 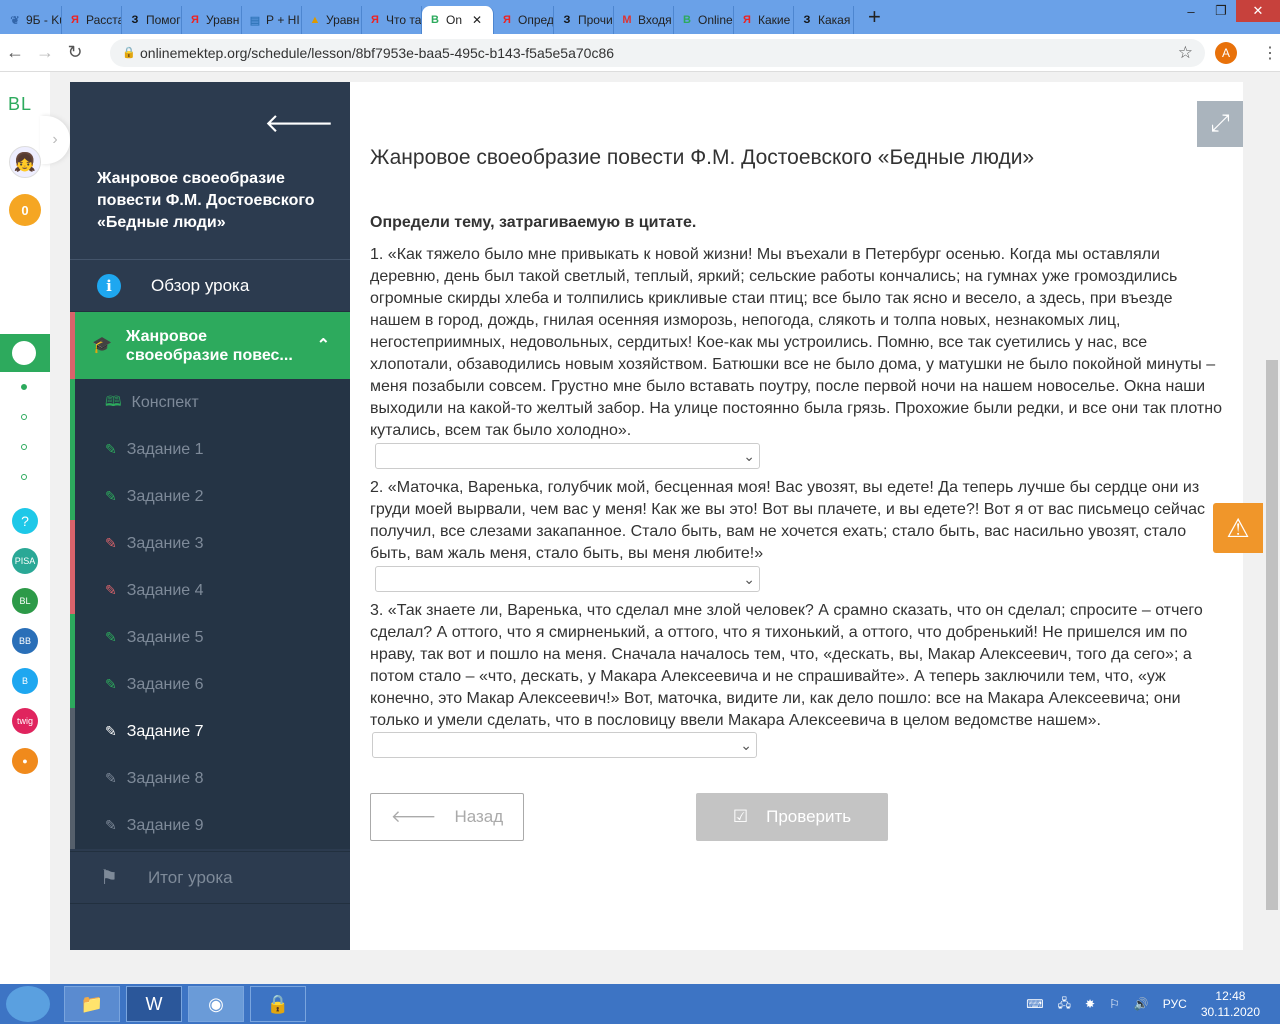 What do you see at coordinates (210, 778) in the screenshot?
I see `sidebar-item-task: ✎ Задание 8` at bounding box center [210, 778].